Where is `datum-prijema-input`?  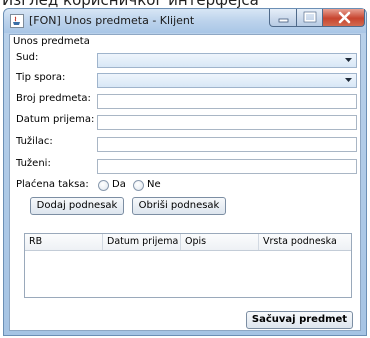
datum-prijema-input is located at coordinates (227, 122).